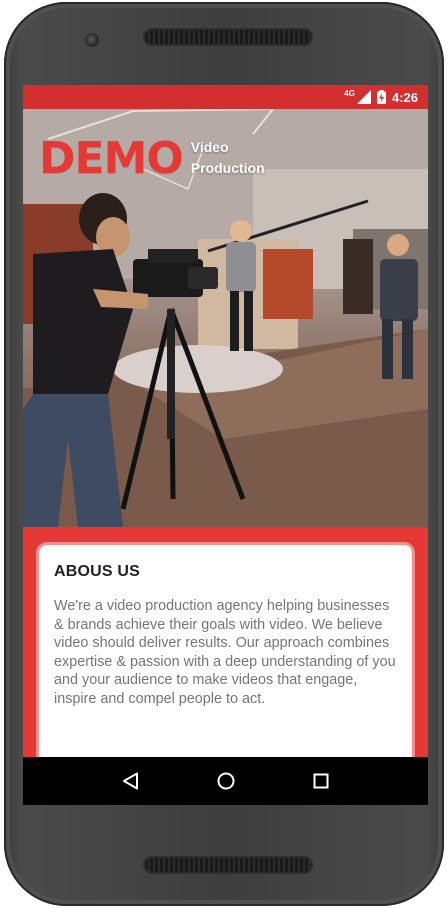 This screenshot has width=448, height=908. What do you see at coordinates (404, 97) in the screenshot?
I see `clock: 4:26` at bounding box center [404, 97].